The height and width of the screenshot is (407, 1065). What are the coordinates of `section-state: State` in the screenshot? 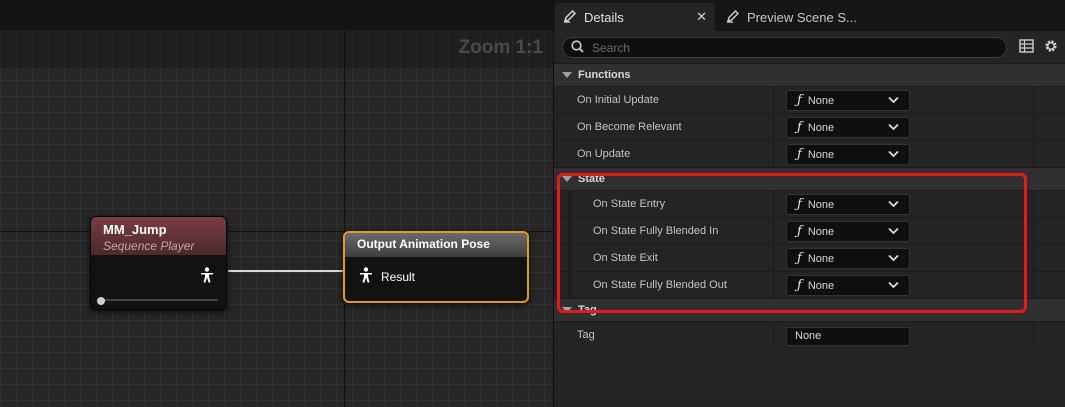 It's located at (809, 178).